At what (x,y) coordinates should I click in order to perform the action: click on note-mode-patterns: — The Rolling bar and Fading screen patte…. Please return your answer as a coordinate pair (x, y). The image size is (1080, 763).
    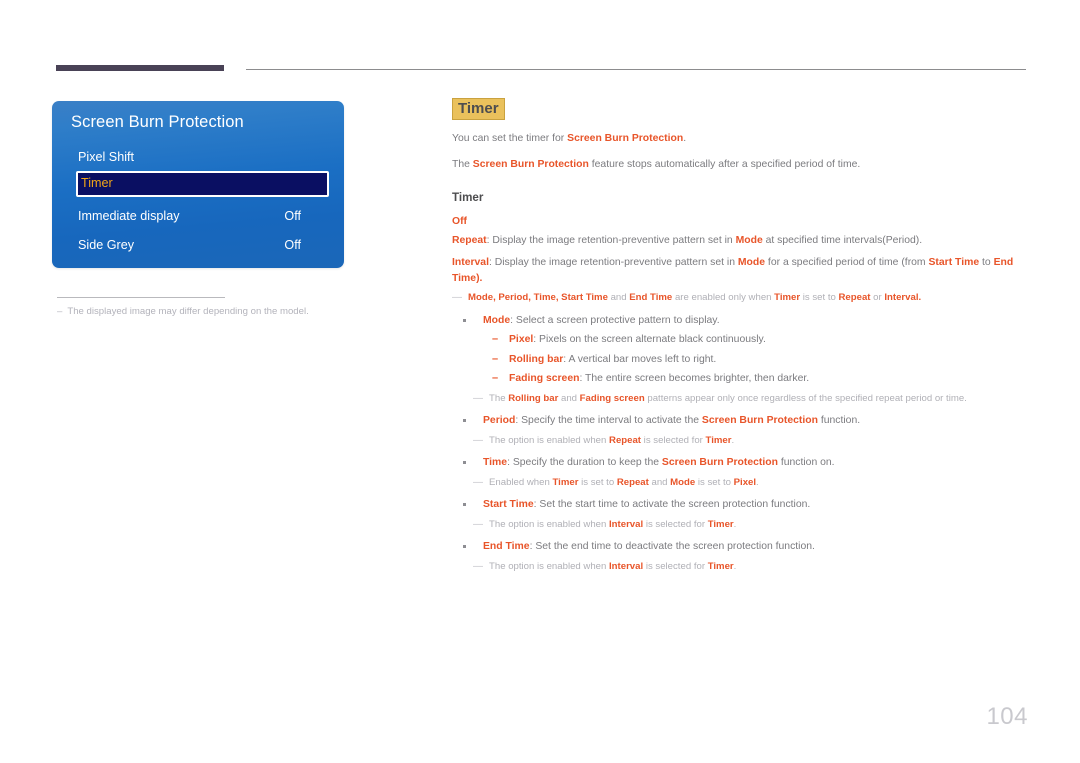
    Looking at the image, I should click on (750, 399).